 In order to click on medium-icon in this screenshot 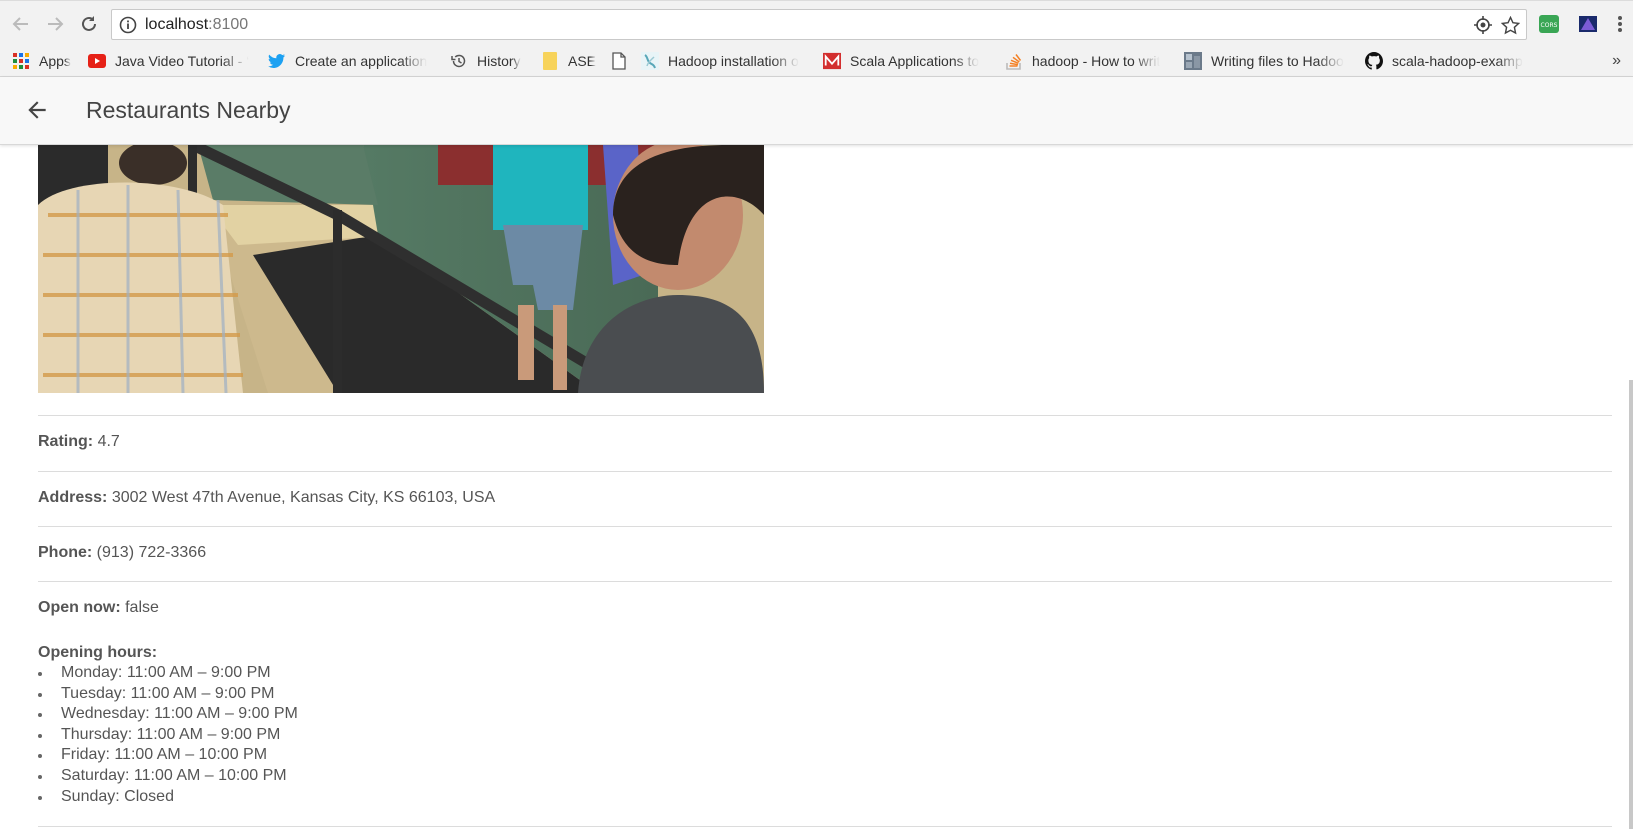, I will do `click(832, 61)`.